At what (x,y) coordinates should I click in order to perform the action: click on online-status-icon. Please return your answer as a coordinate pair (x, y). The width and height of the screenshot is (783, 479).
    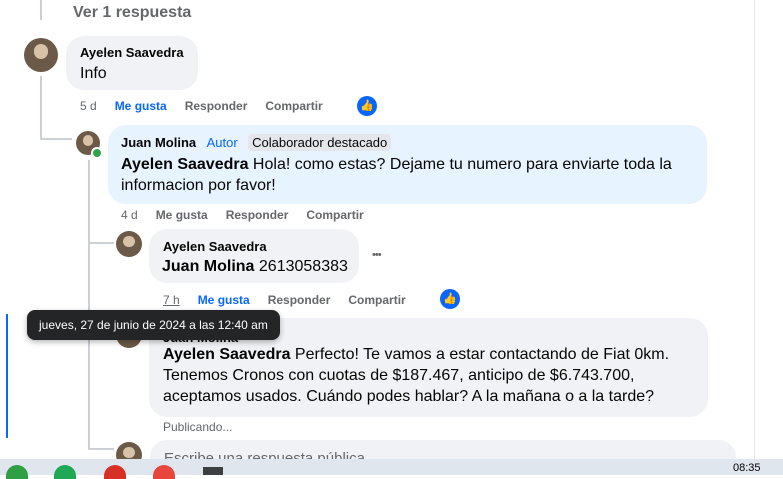
    Looking at the image, I should click on (97, 153).